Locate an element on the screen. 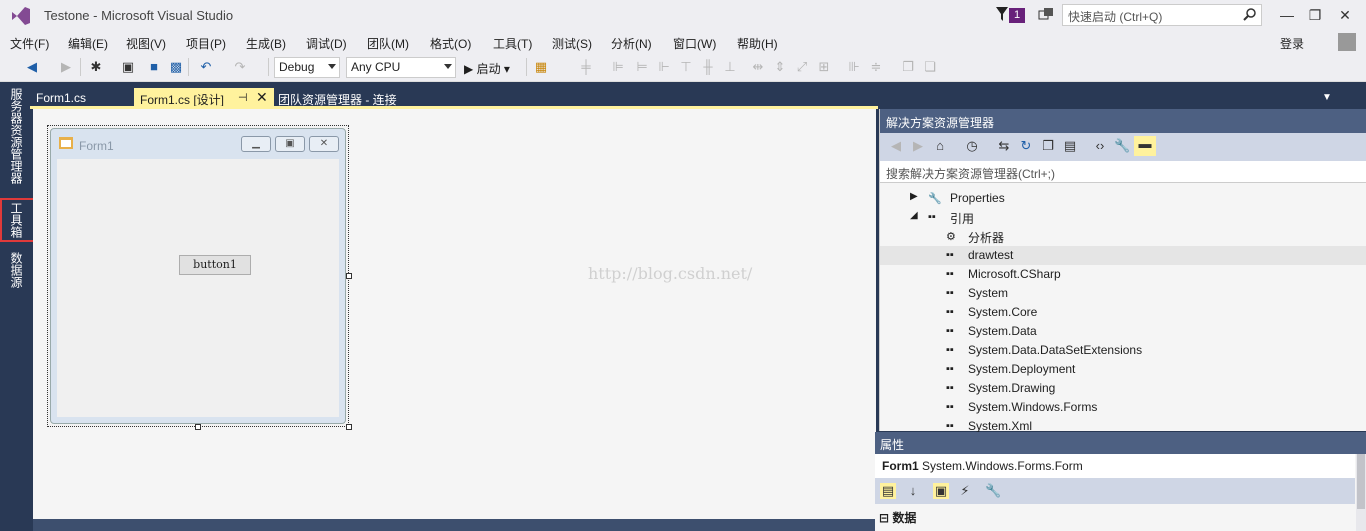  properties-scrollbar is located at coordinates (1361, 492).